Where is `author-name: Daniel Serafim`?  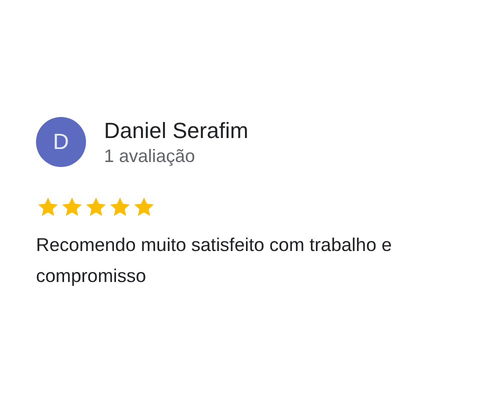 author-name: Daniel Serafim is located at coordinates (176, 131).